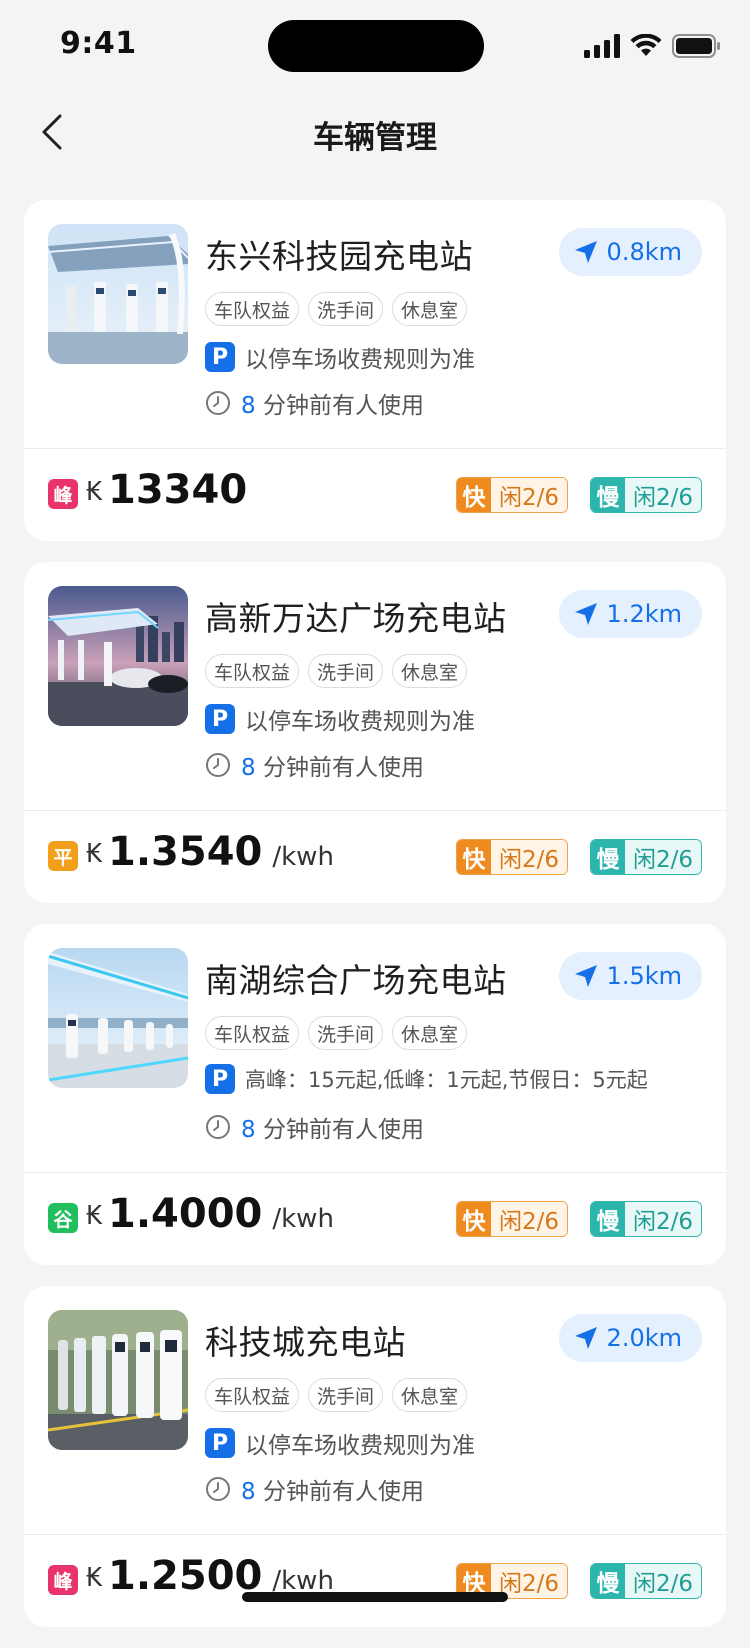  Describe the element at coordinates (696, 46) in the screenshot. I see `battery-icon` at that location.